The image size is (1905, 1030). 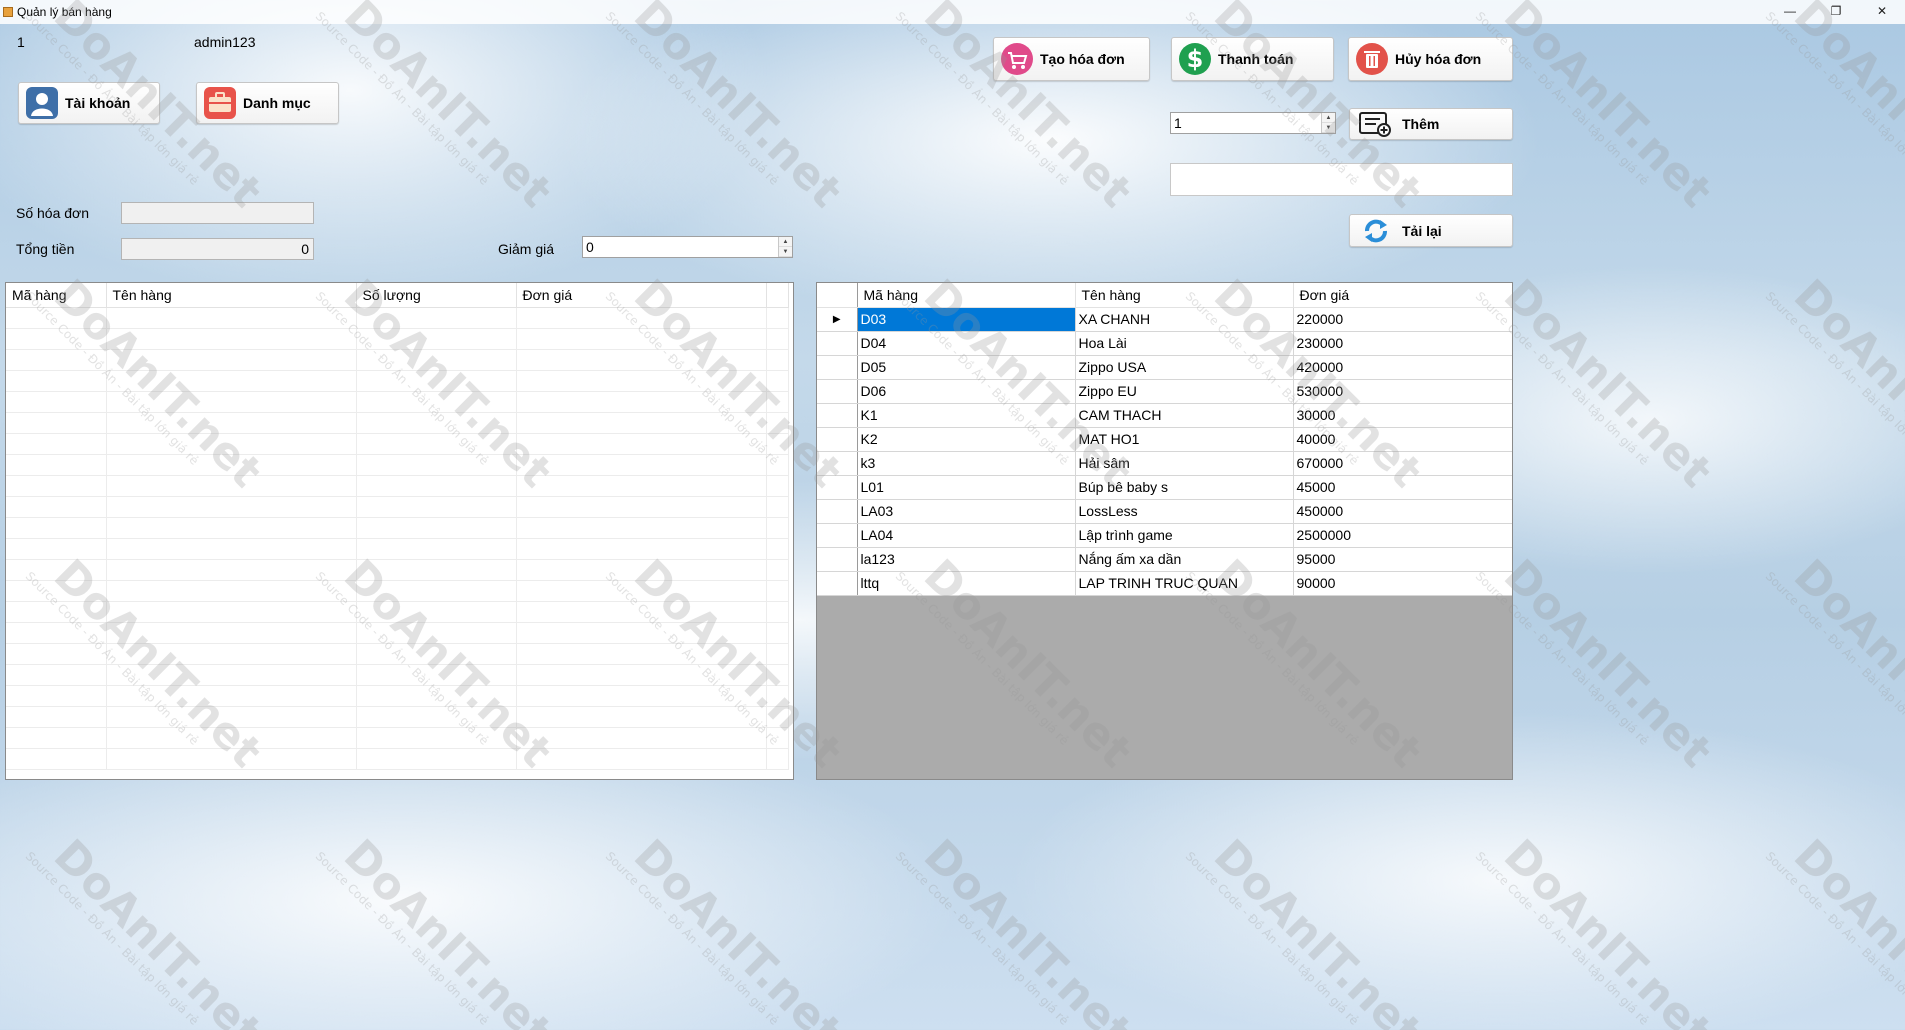 What do you see at coordinates (641, 295) in the screenshot?
I see `invoice-col-price: Đơn giá` at bounding box center [641, 295].